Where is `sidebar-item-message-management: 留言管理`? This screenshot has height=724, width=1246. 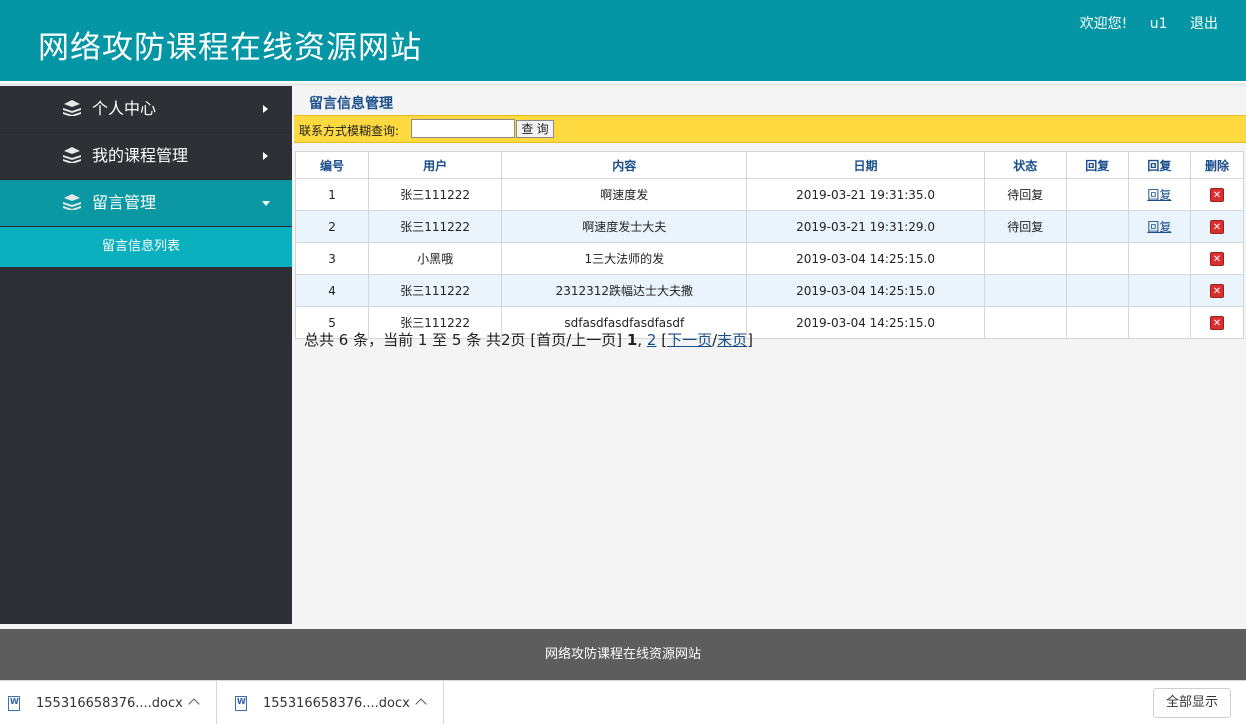
sidebar-item-message-management: 留言管理 is located at coordinates (146, 203).